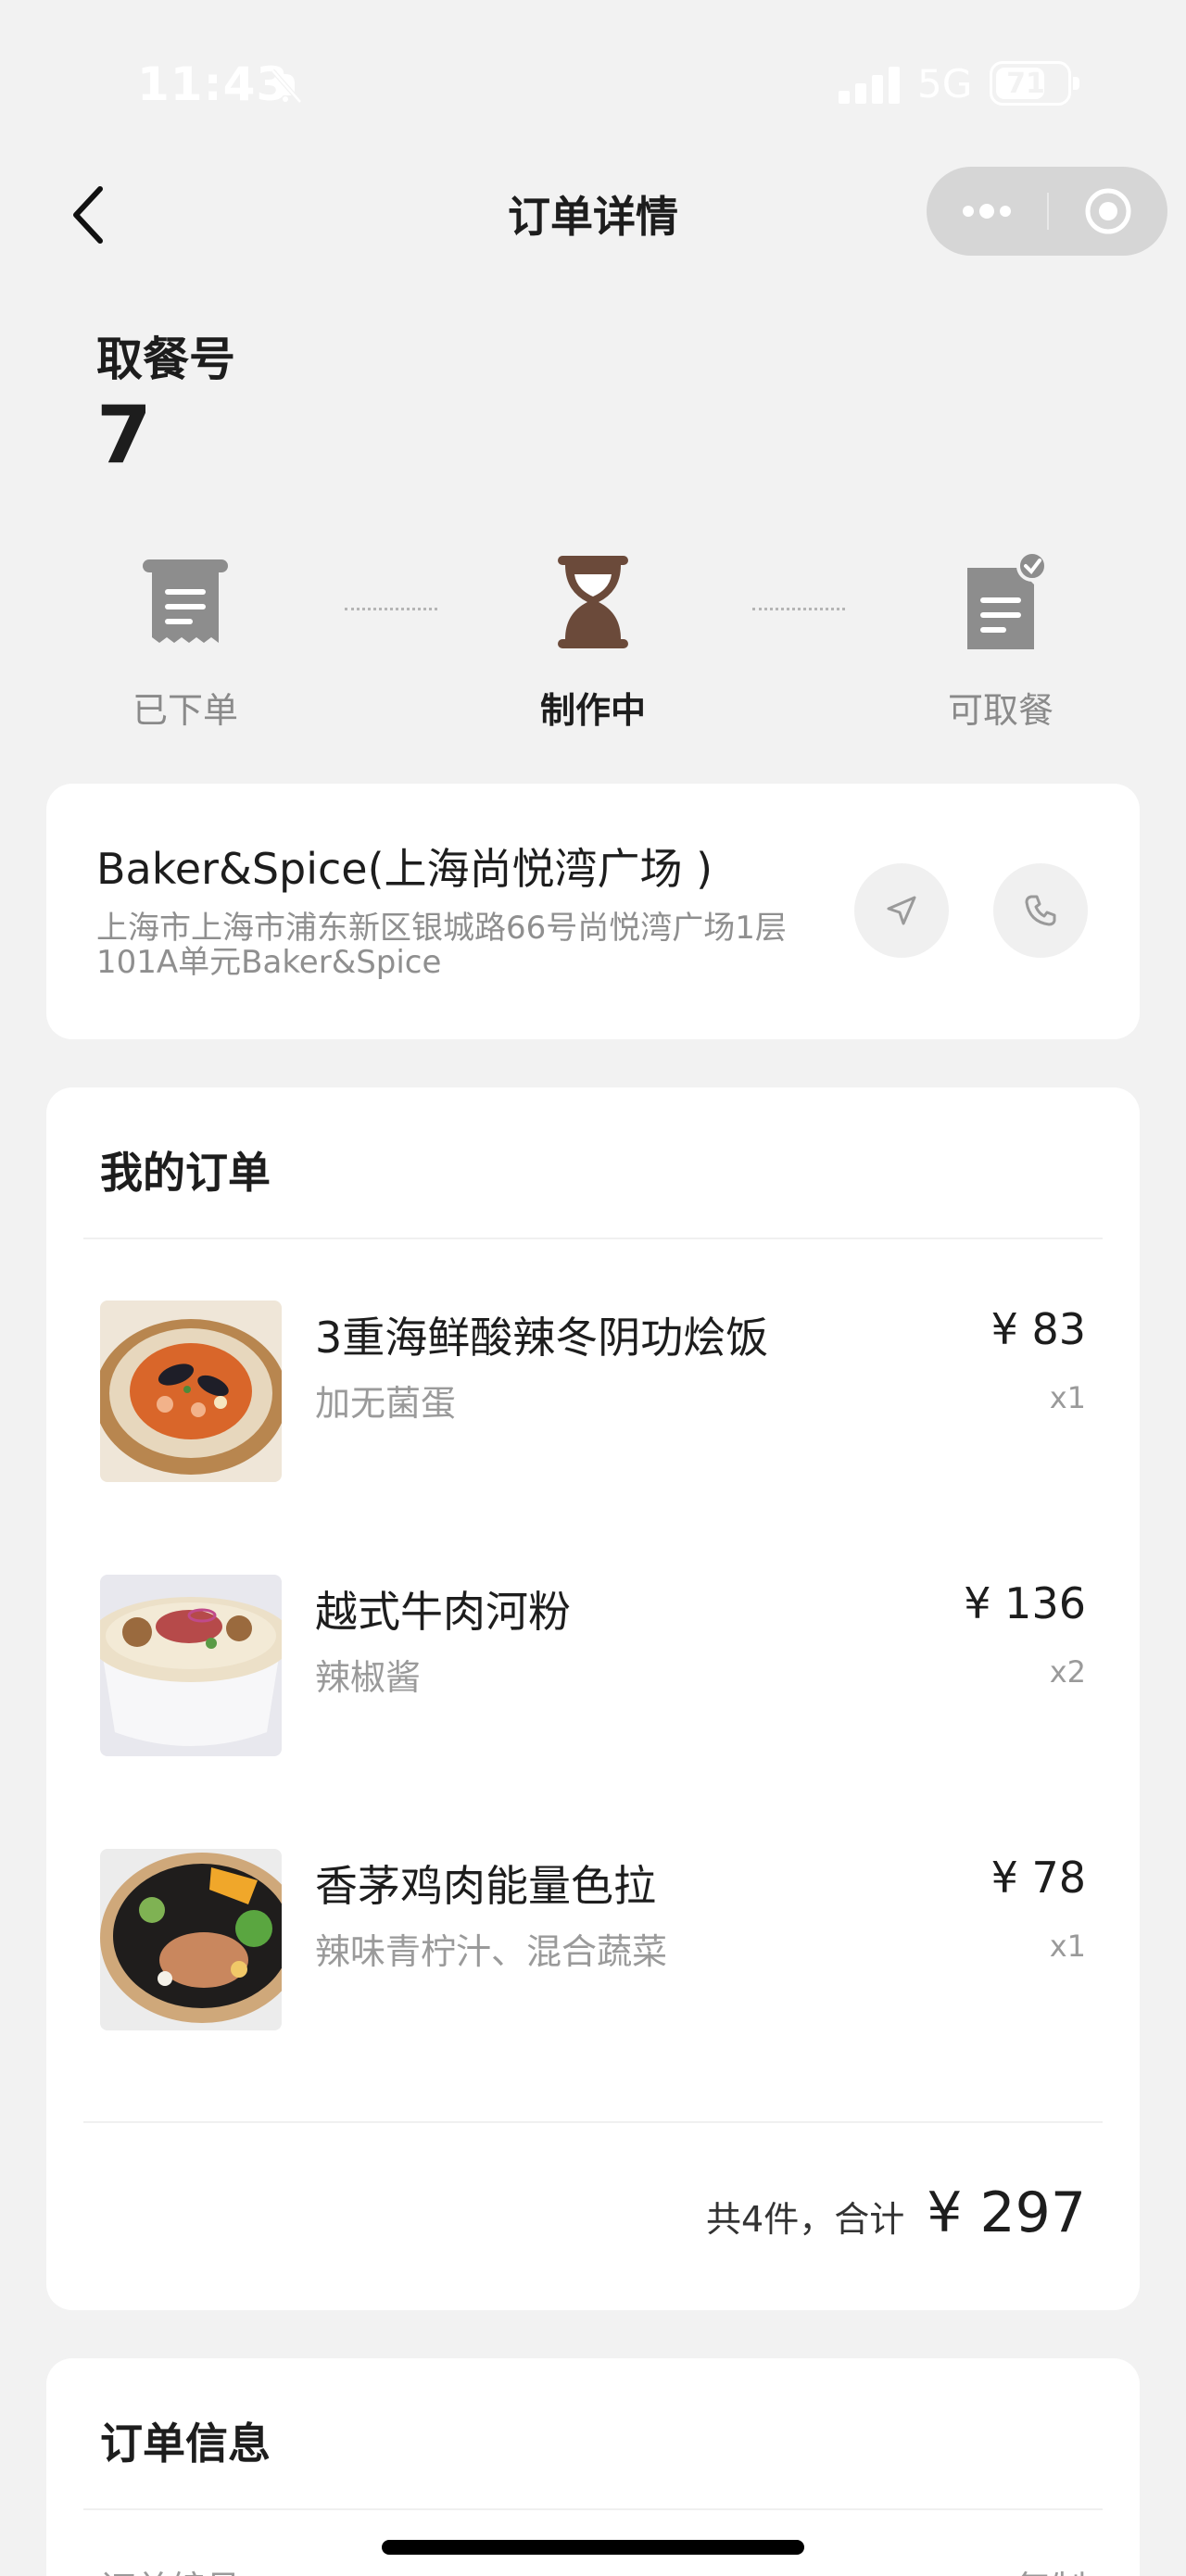 This screenshot has width=1186, height=2576. I want to click on item-name: 越式牛肉河粉, so click(443, 1612).